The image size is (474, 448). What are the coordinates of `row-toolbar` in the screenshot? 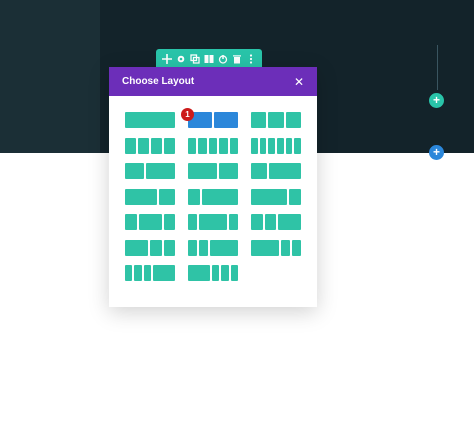 It's located at (209, 58).